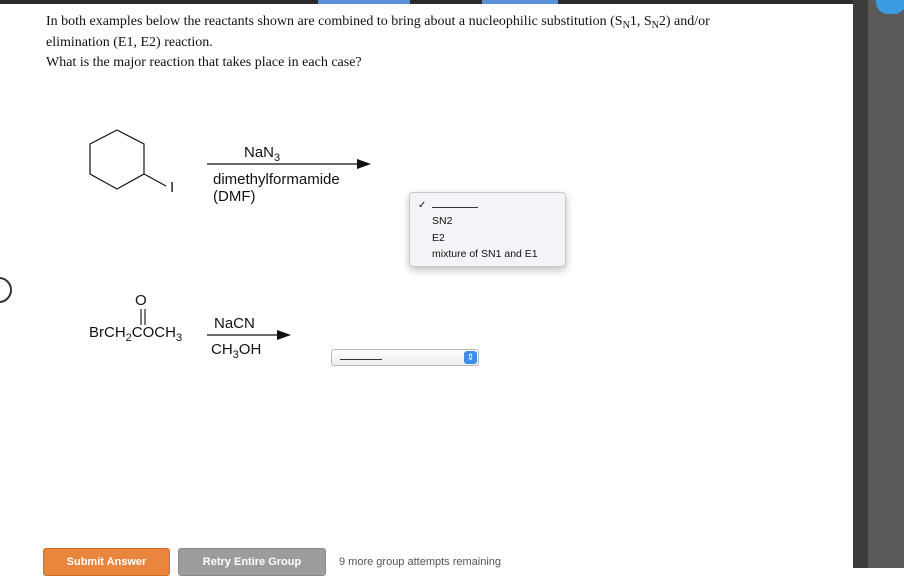  I want to click on iodine-substituent-label: I, so click(172, 187).